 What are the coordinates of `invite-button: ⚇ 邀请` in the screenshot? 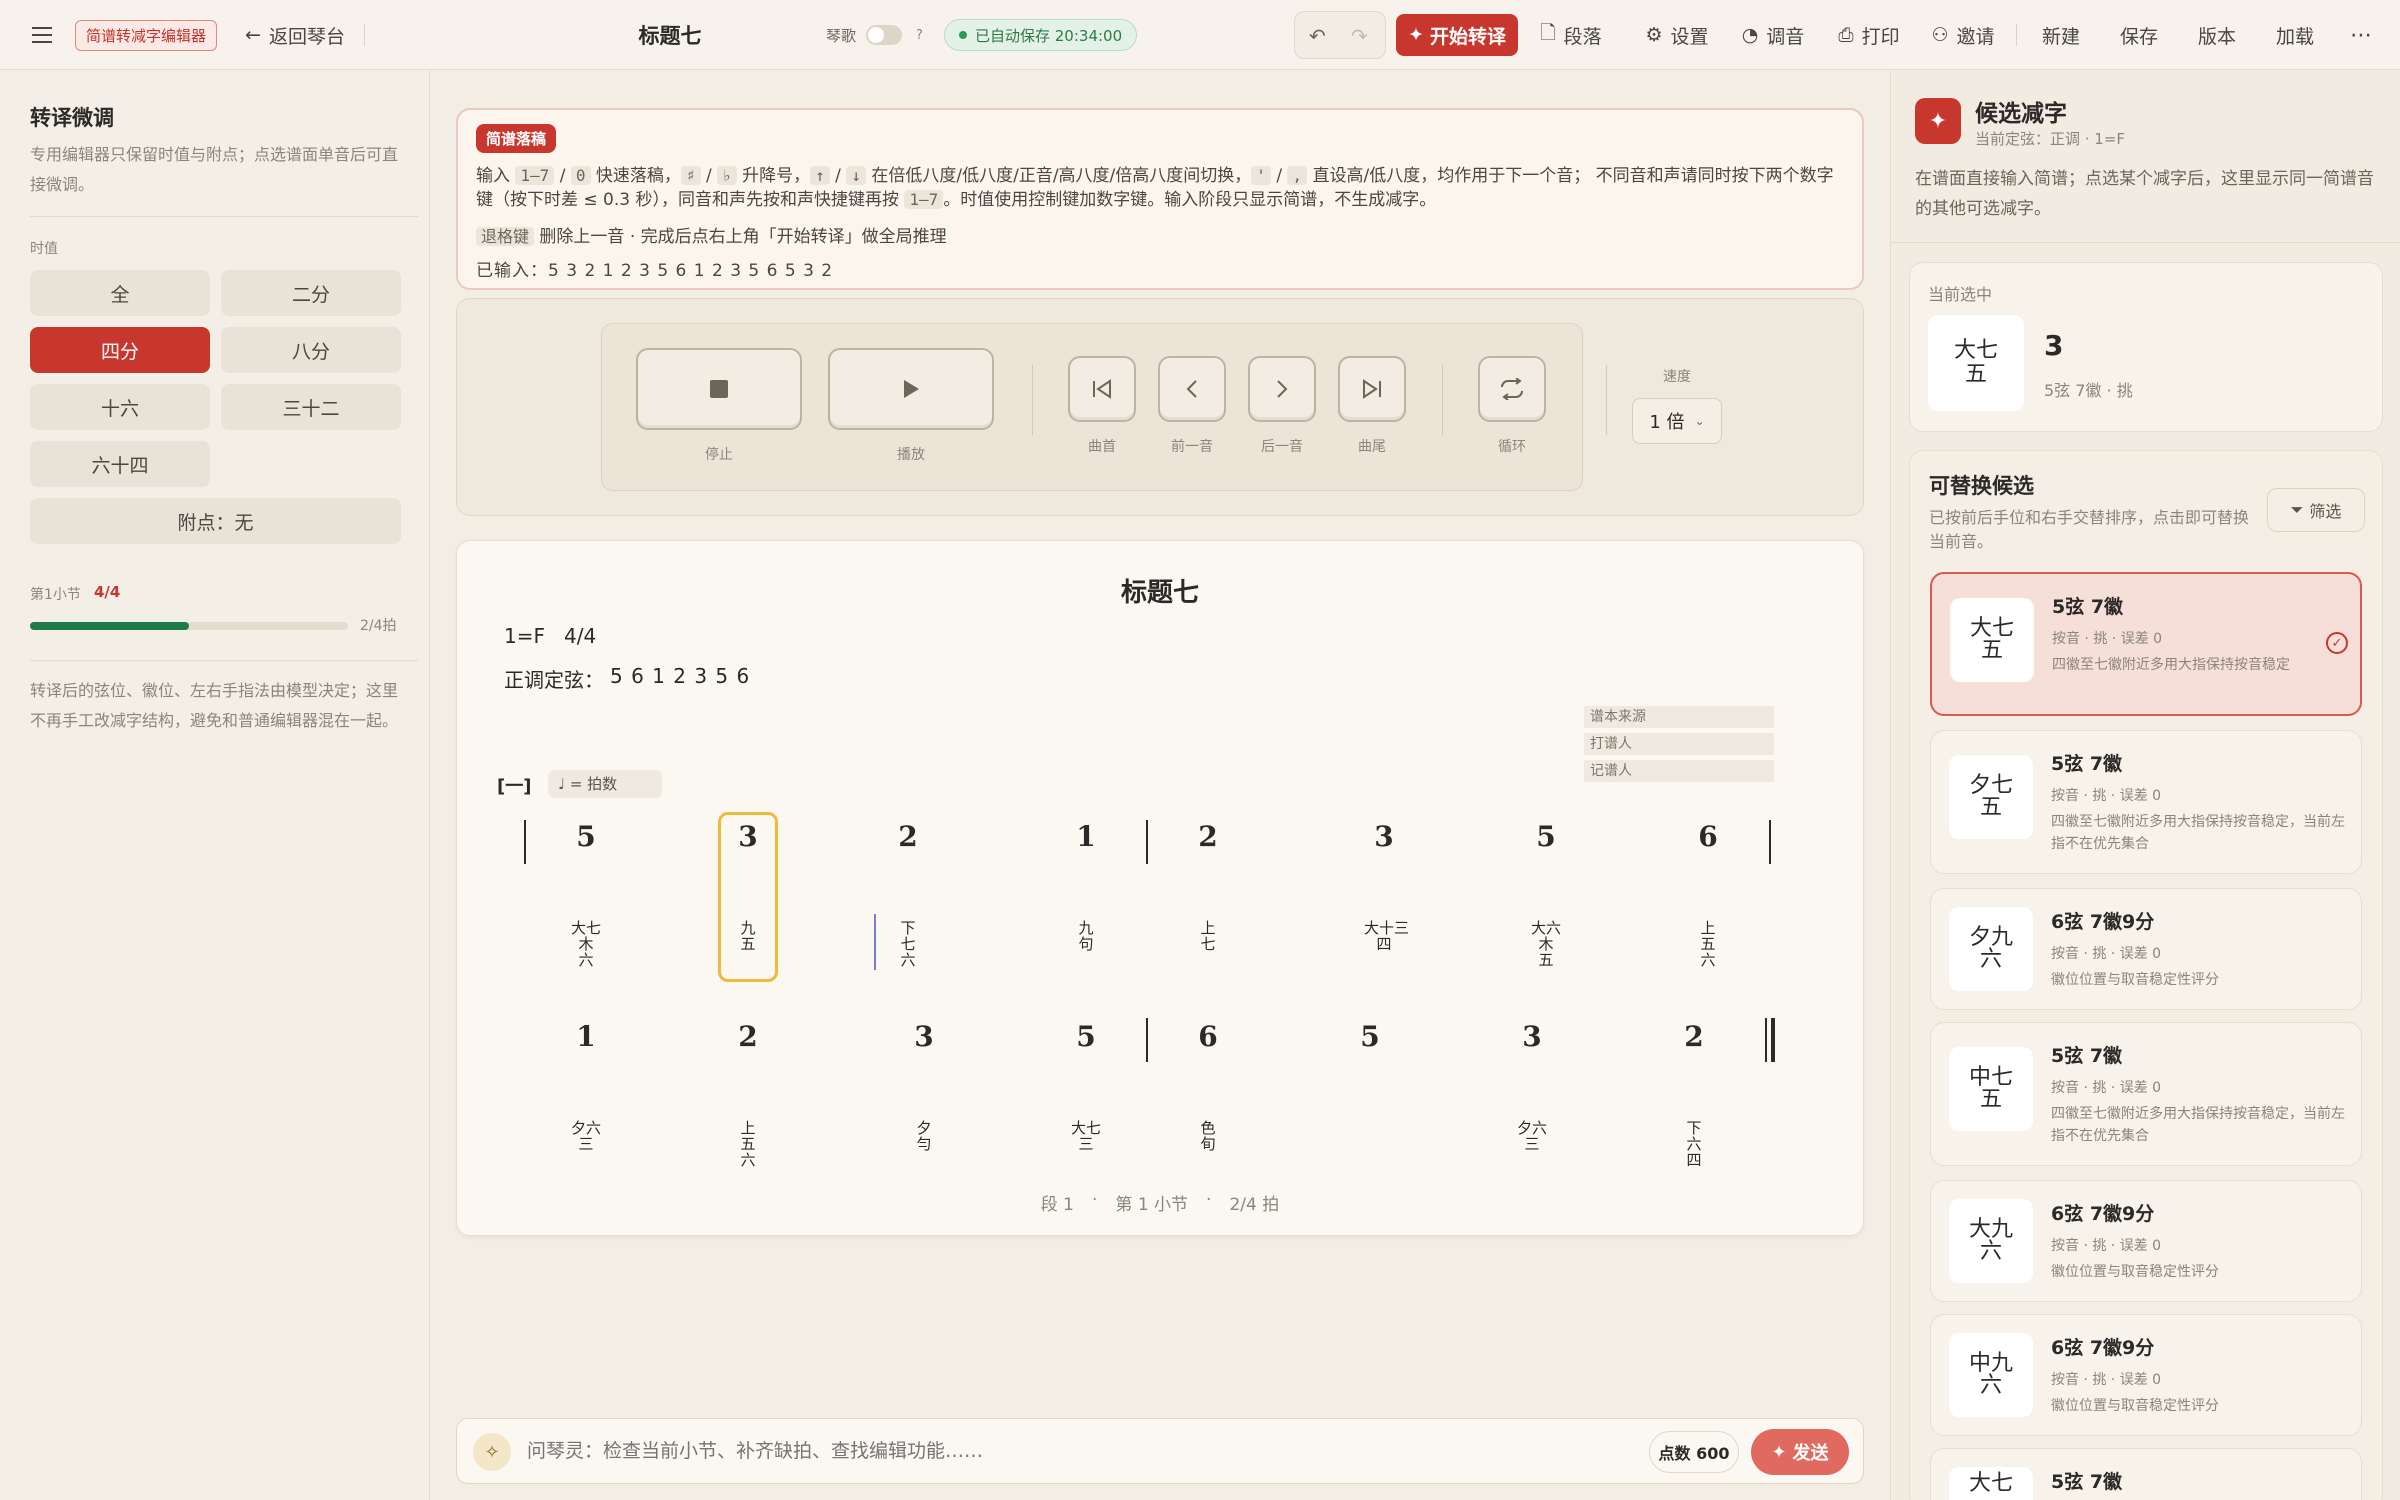 It's located at (1963, 35).